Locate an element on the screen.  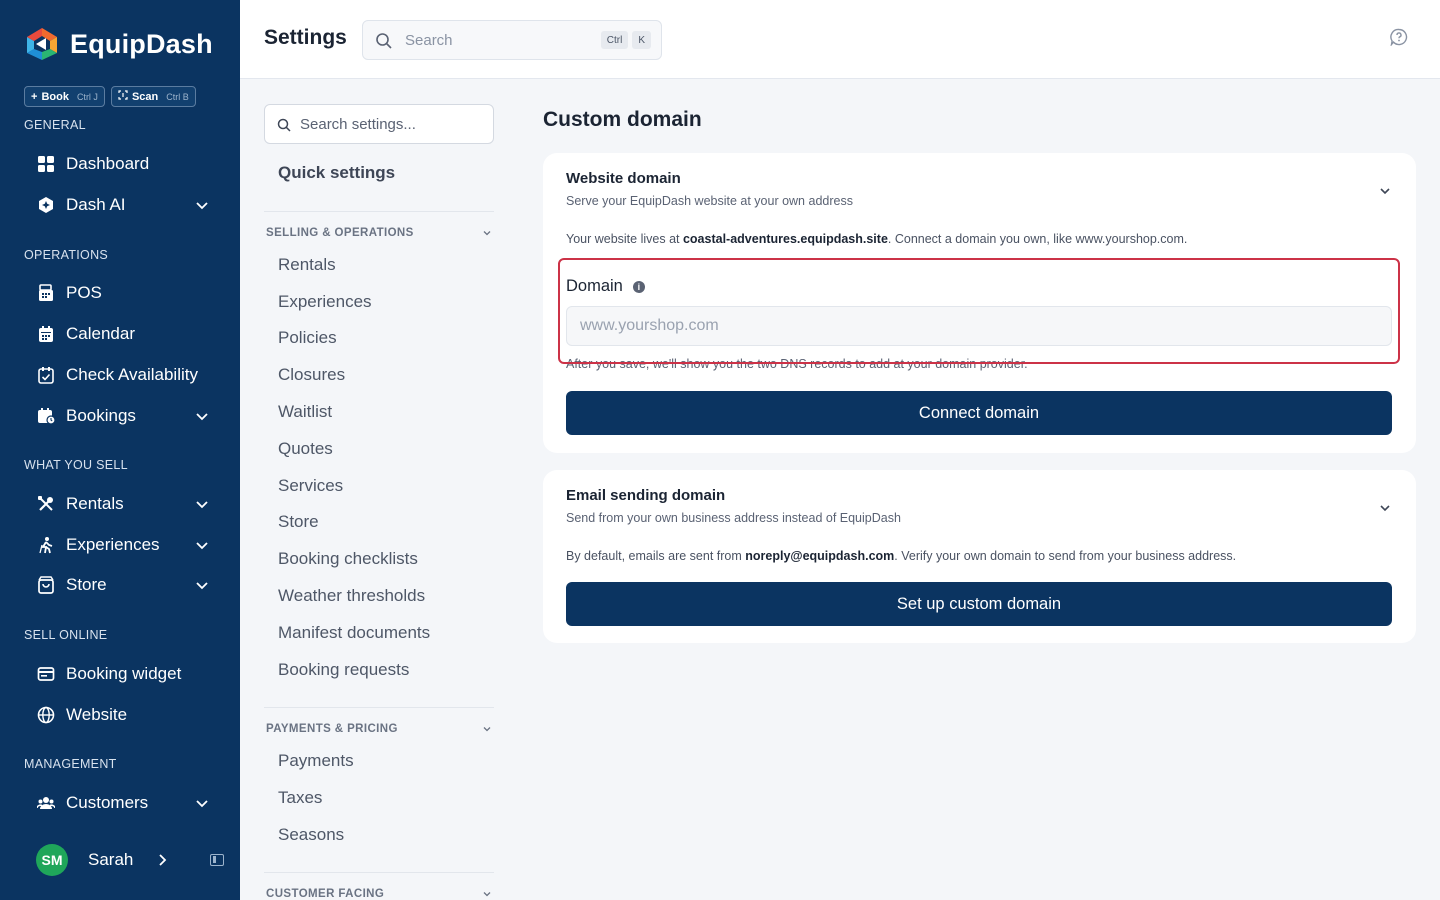
info-prefix: Your website lives at is located at coordinates (624, 239).